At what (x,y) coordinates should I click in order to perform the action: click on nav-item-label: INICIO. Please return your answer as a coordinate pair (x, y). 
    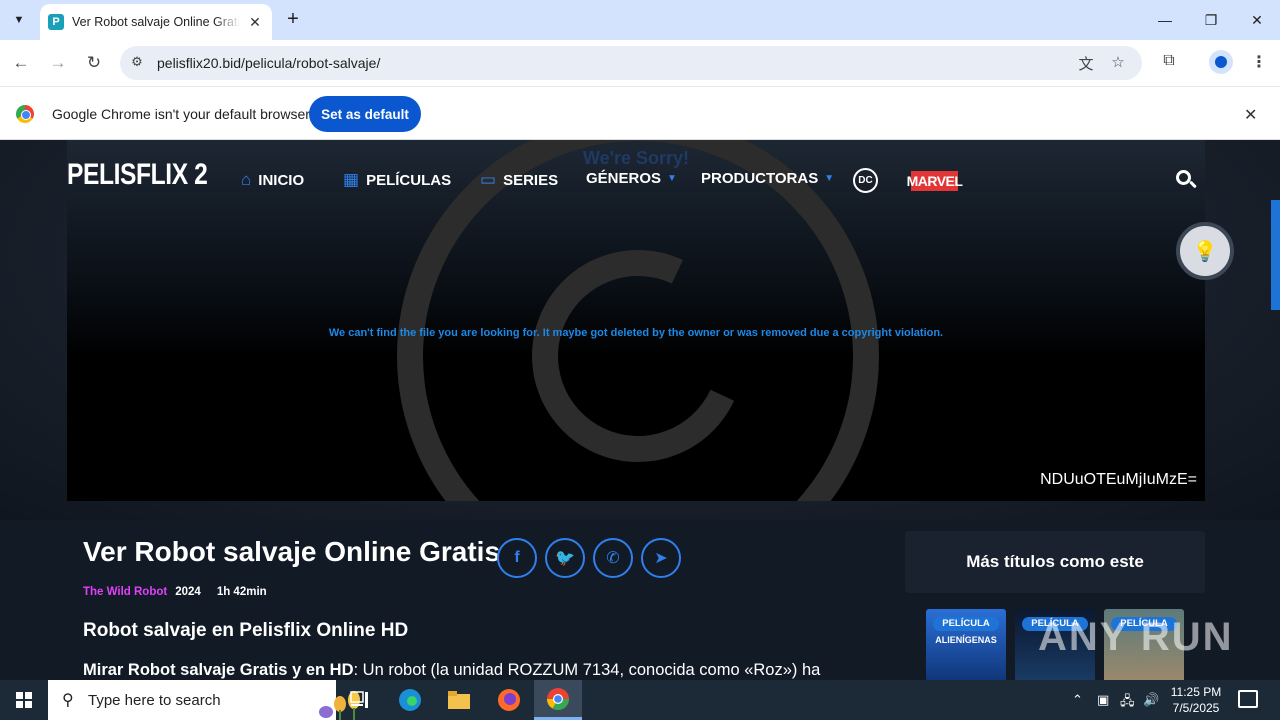
    Looking at the image, I should click on (281, 180).